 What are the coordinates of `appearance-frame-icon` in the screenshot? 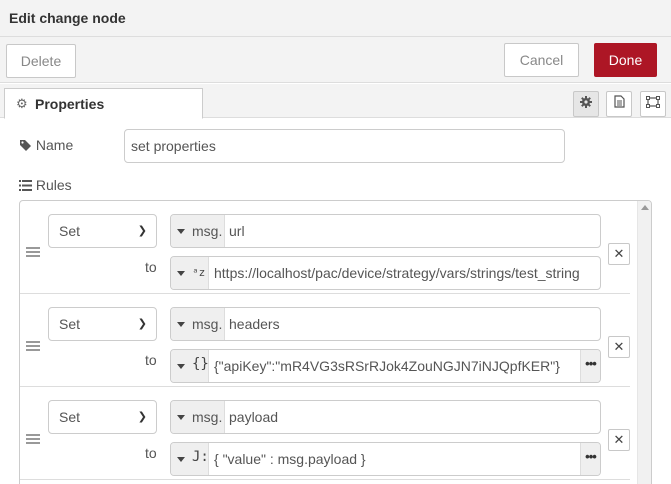 It's located at (653, 104).